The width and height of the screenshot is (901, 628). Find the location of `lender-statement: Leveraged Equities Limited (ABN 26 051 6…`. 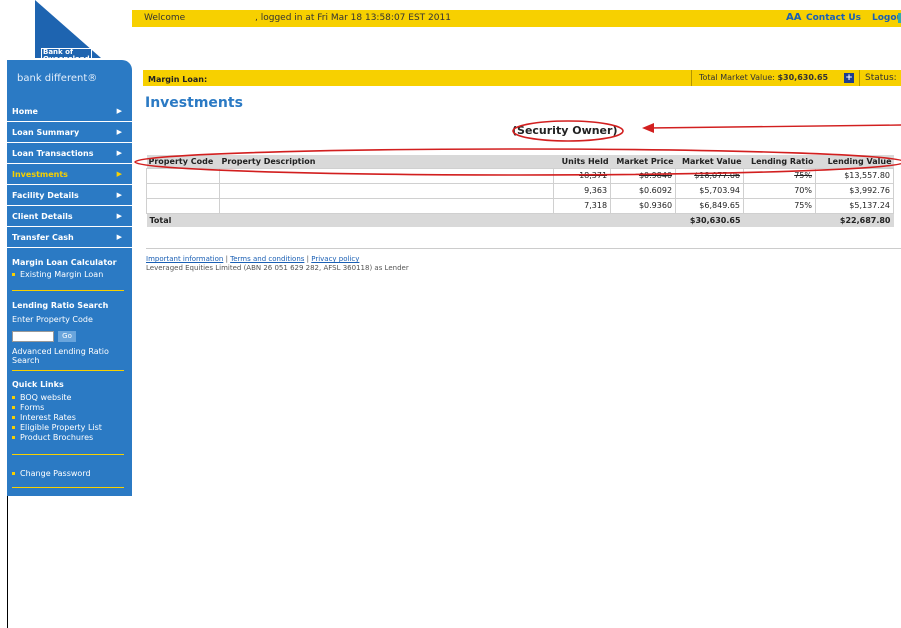

lender-statement: Leveraged Equities Limited (ABN 26 051 6… is located at coordinates (277, 268).